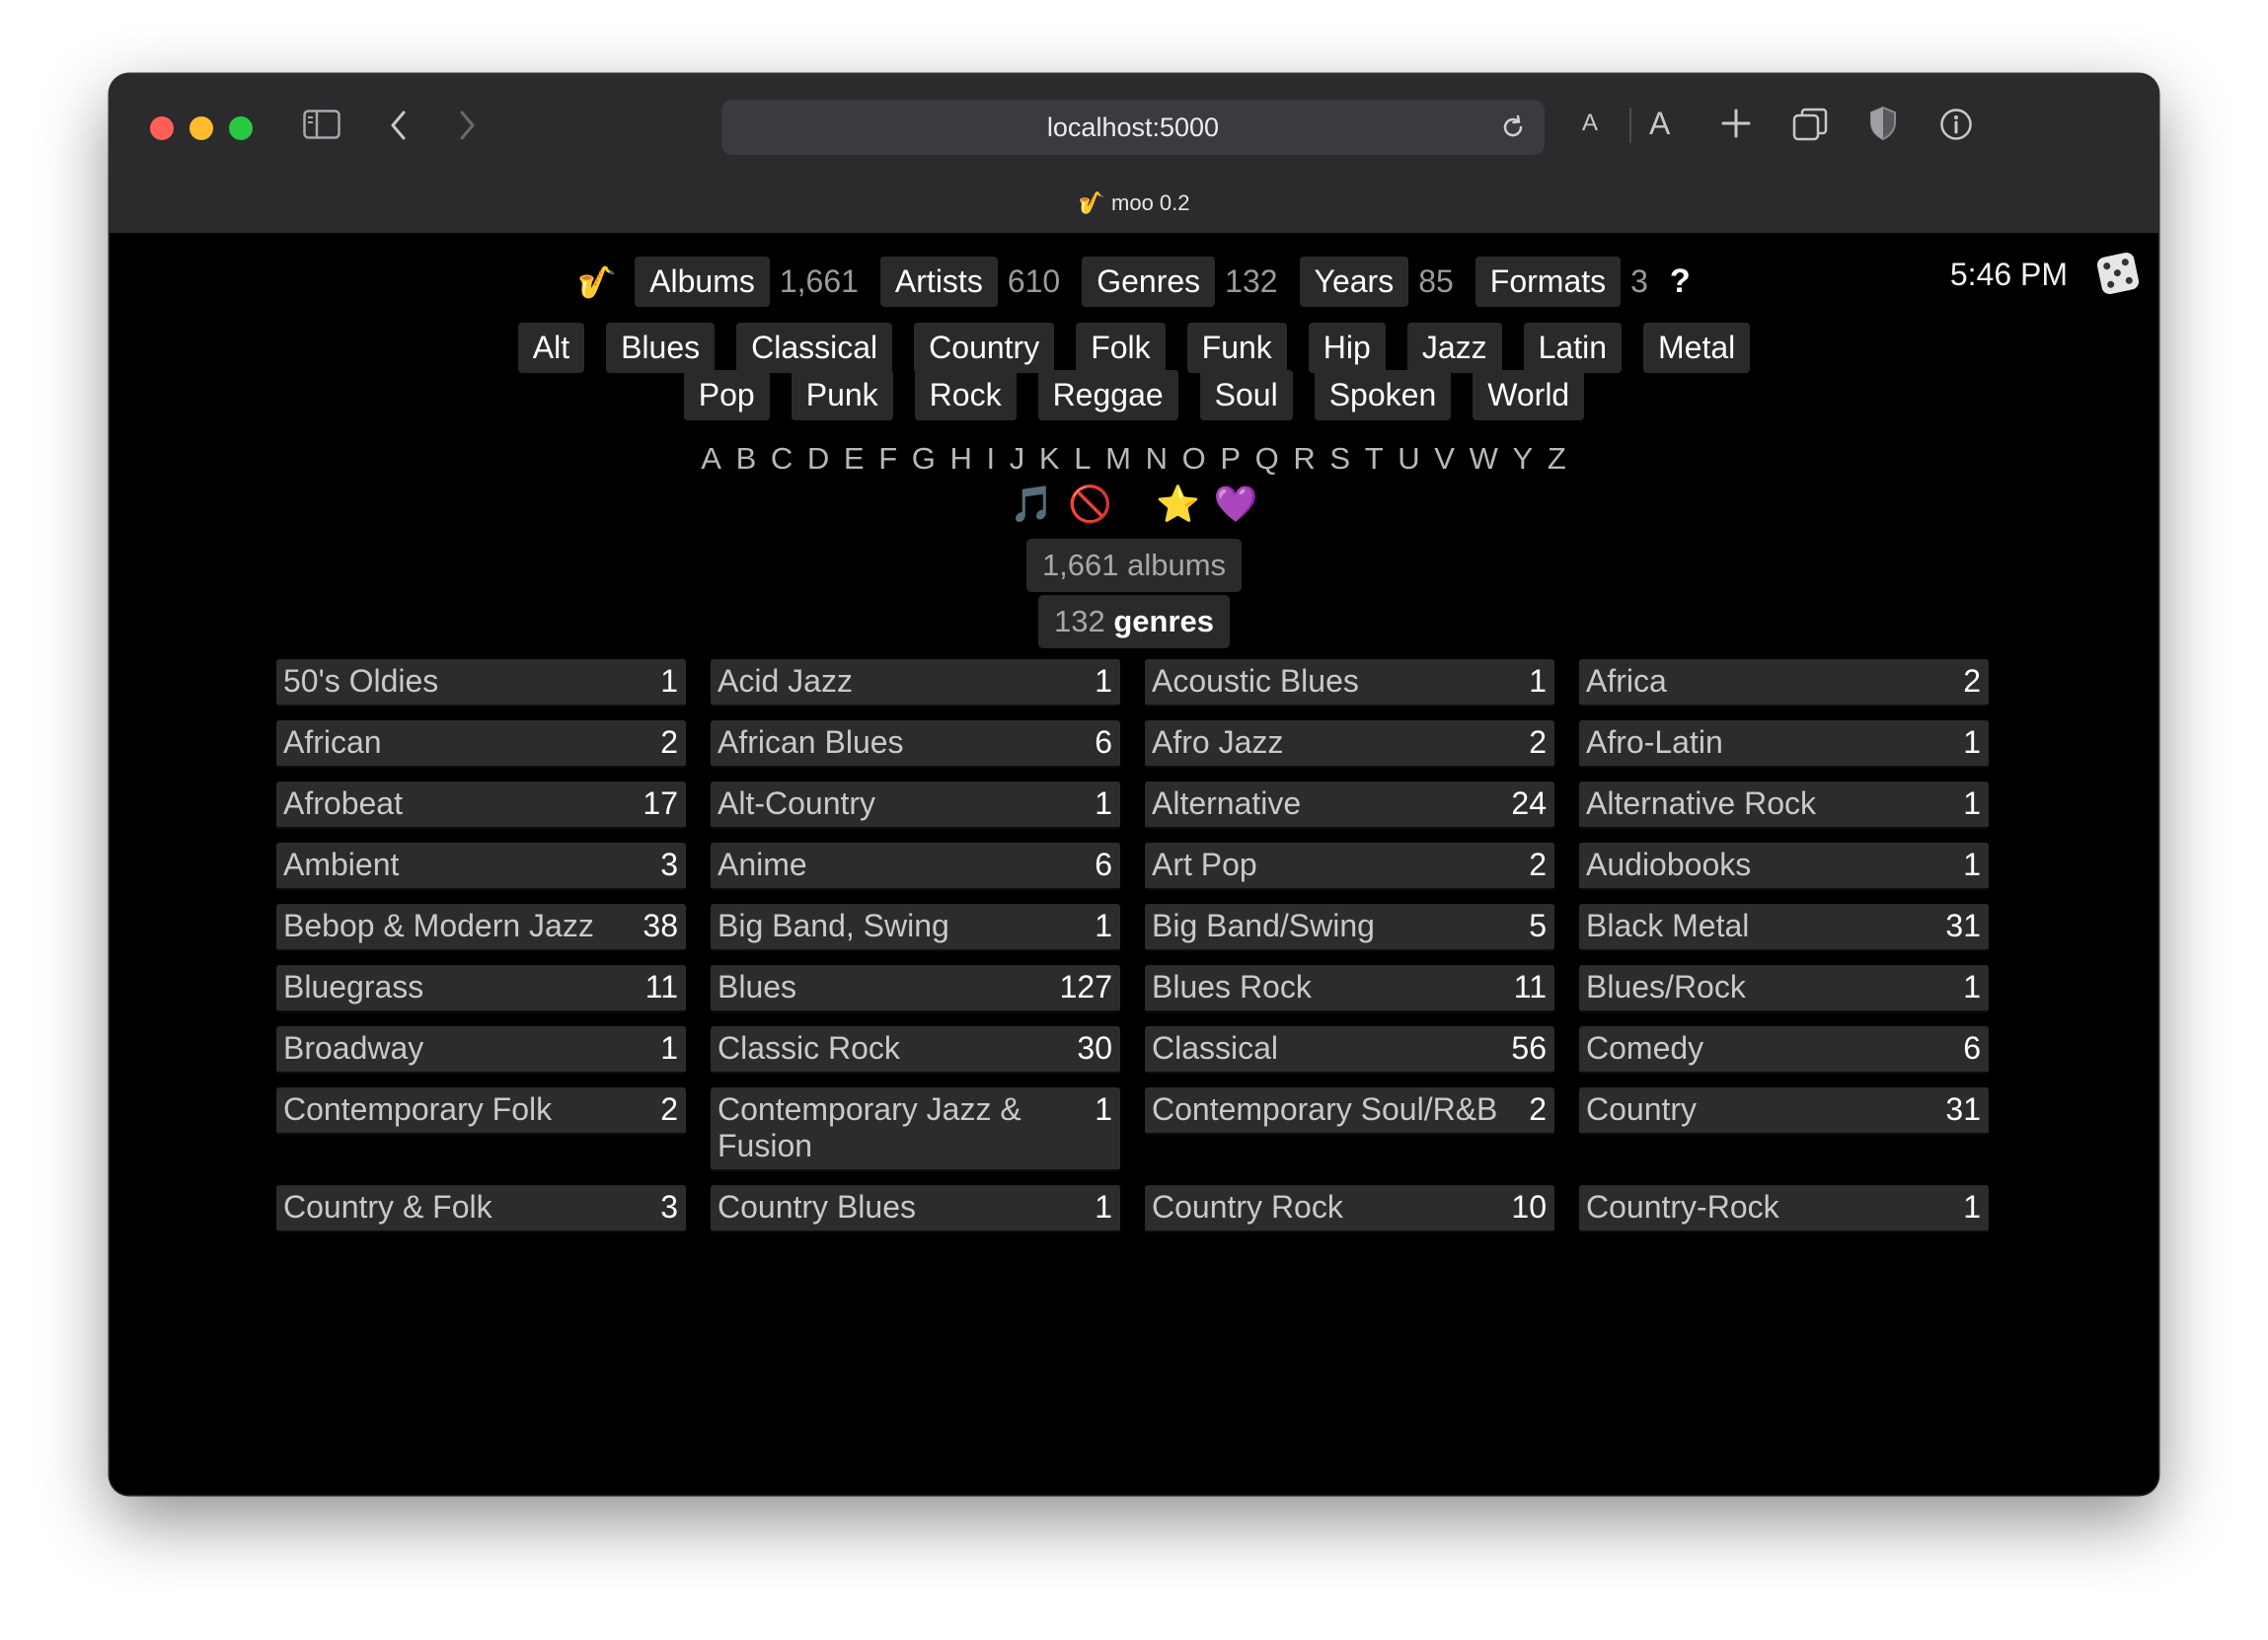 Image resolution: width=2268 pixels, height=1640 pixels. Describe the element at coordinates (1681, 281) in the screenshot. I see `help-button: ?` at that location.